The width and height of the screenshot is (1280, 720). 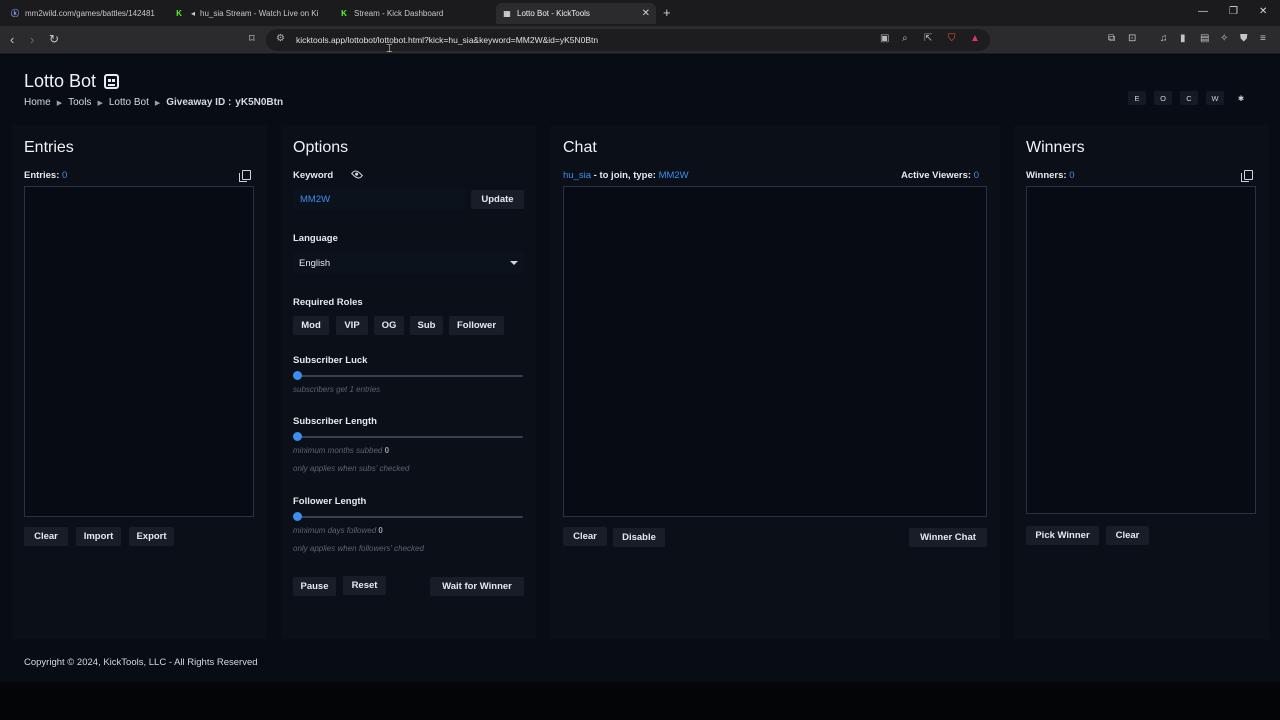 What do you see at coordinates (358, 548) in the screenshot?
I see `follower-length-note: only applies when followers' checked` at bounding box center [358, 548].